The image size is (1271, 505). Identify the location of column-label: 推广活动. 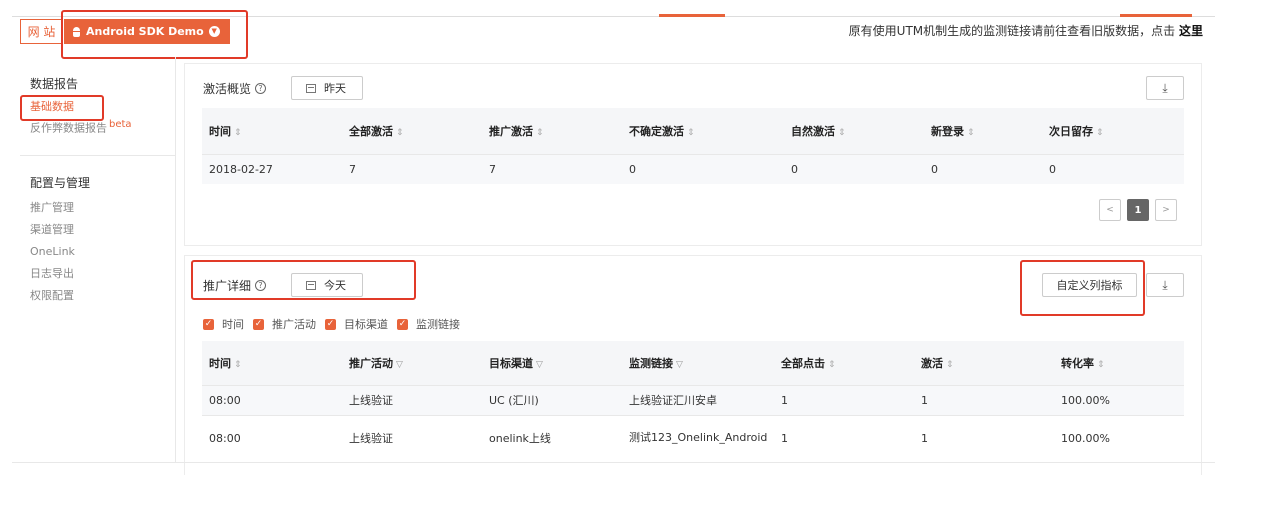
(371, 363).